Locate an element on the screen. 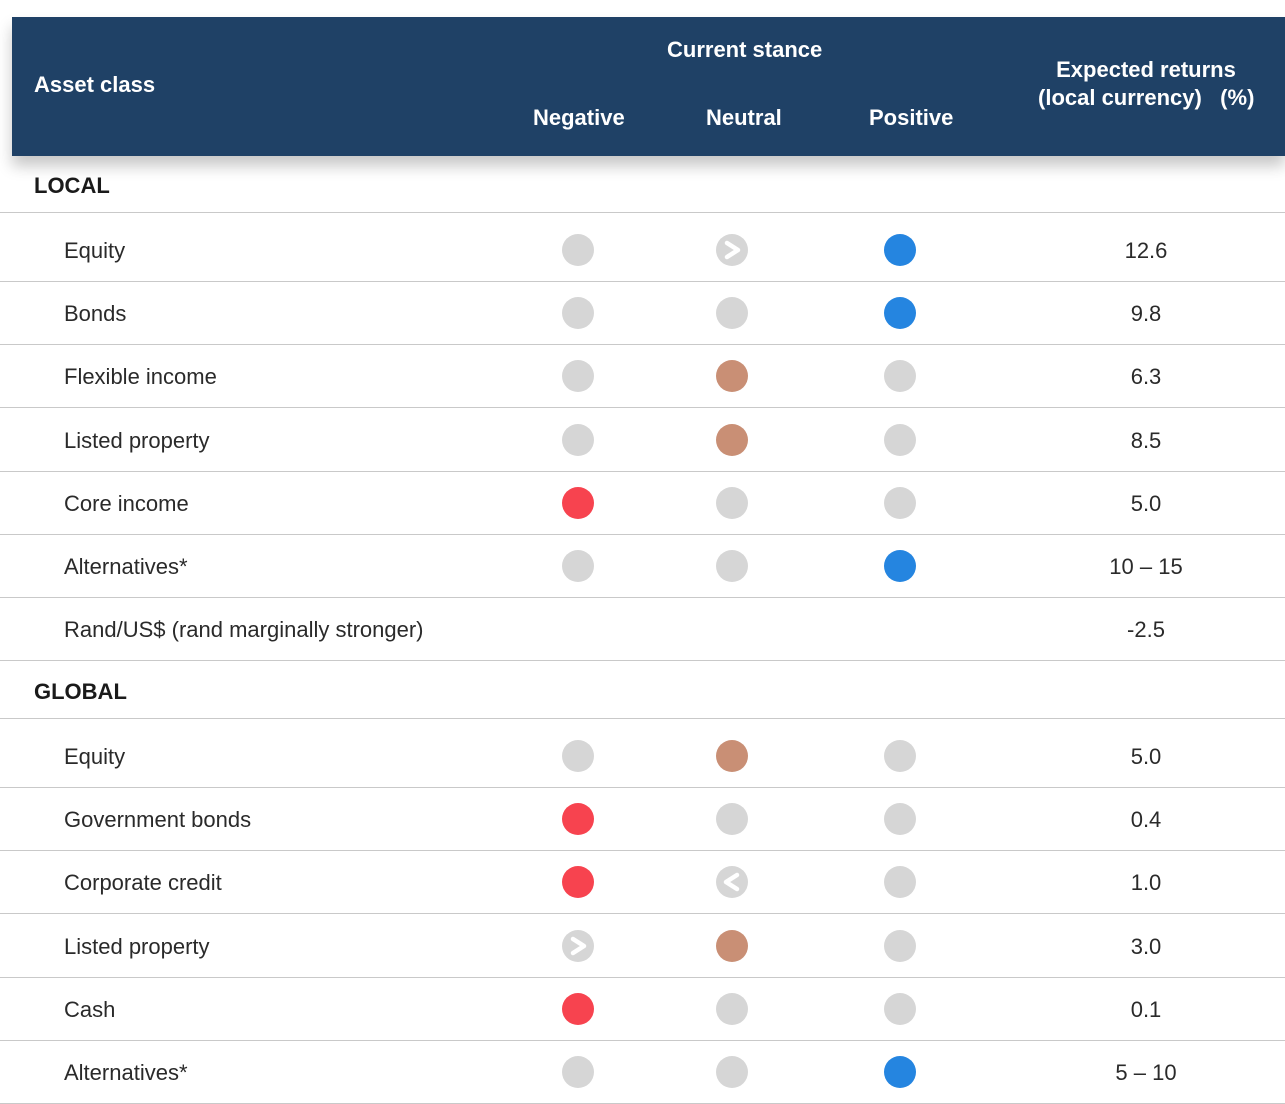  asset-label: Corporate credit is located at coordinates (143, 882).